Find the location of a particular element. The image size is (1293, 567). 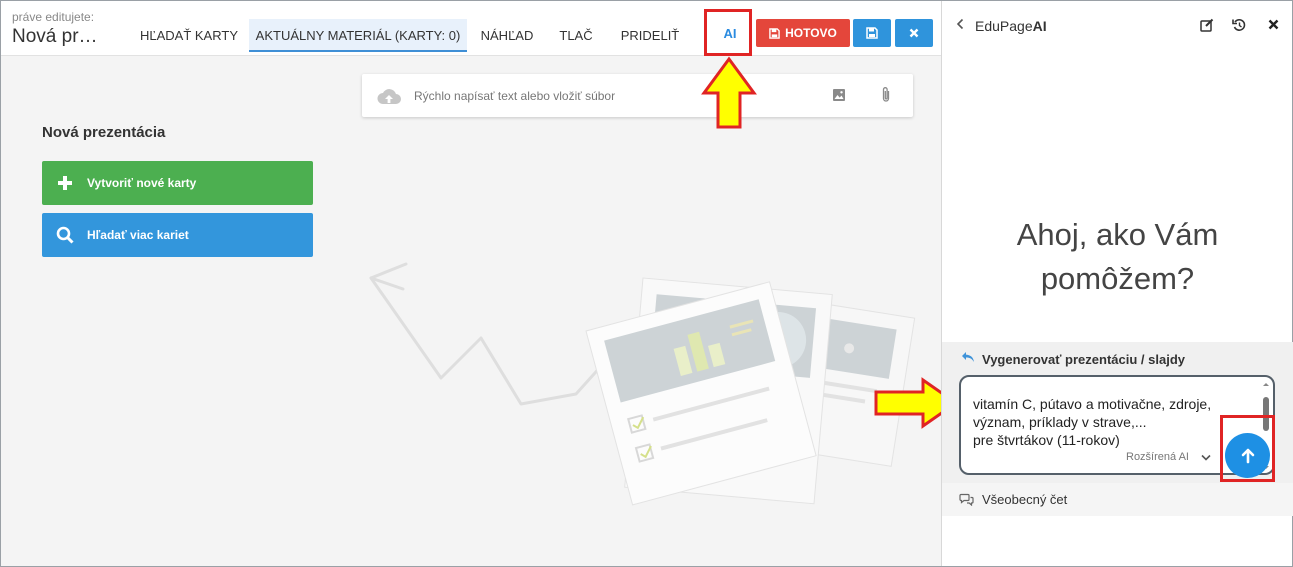

greeting-line-1: Ahoj, ako Vám is located at coordinates (1117, 234).